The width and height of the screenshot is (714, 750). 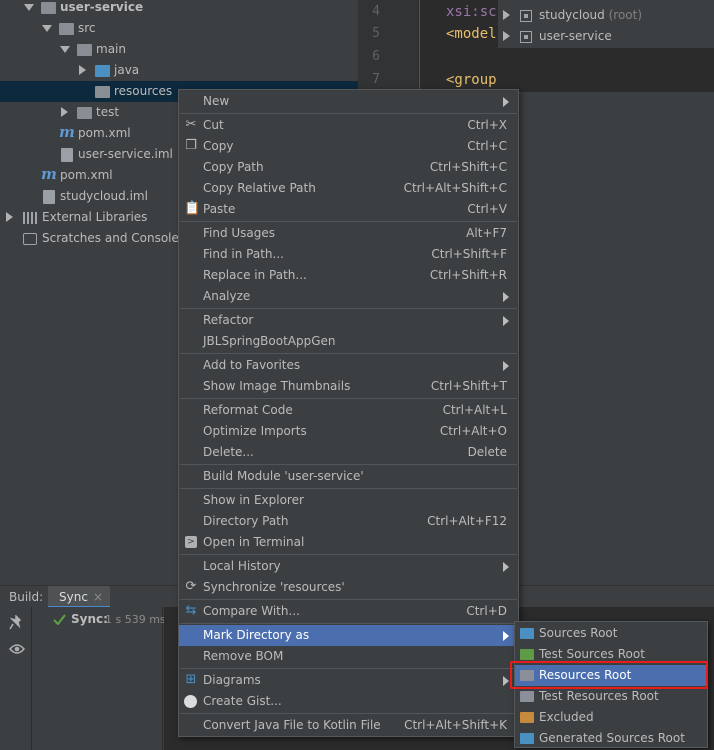 I want to click on menu-item-copy: ❐ Copy Ctrl+C, so click(x=348, y=146).